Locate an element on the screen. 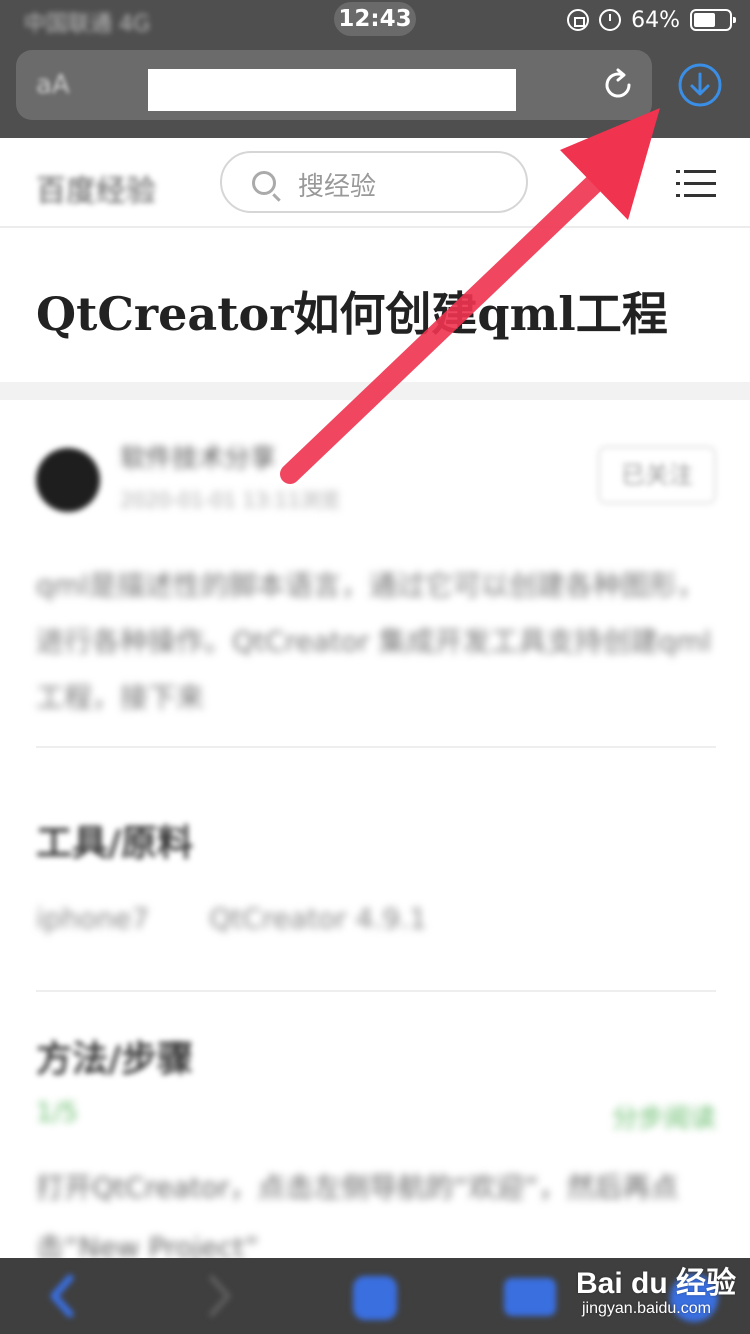 The height and width of the screenshot is (1334, 750). carrier-label: 中国联通 4G is located at coordinates (87, 24).